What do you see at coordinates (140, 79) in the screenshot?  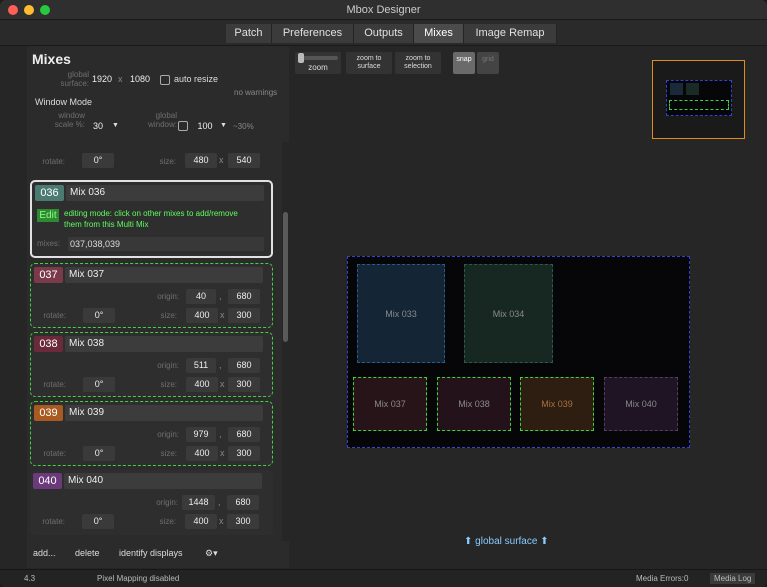 I see `surface-height-field: 1080` at bounding box center [140, 79].